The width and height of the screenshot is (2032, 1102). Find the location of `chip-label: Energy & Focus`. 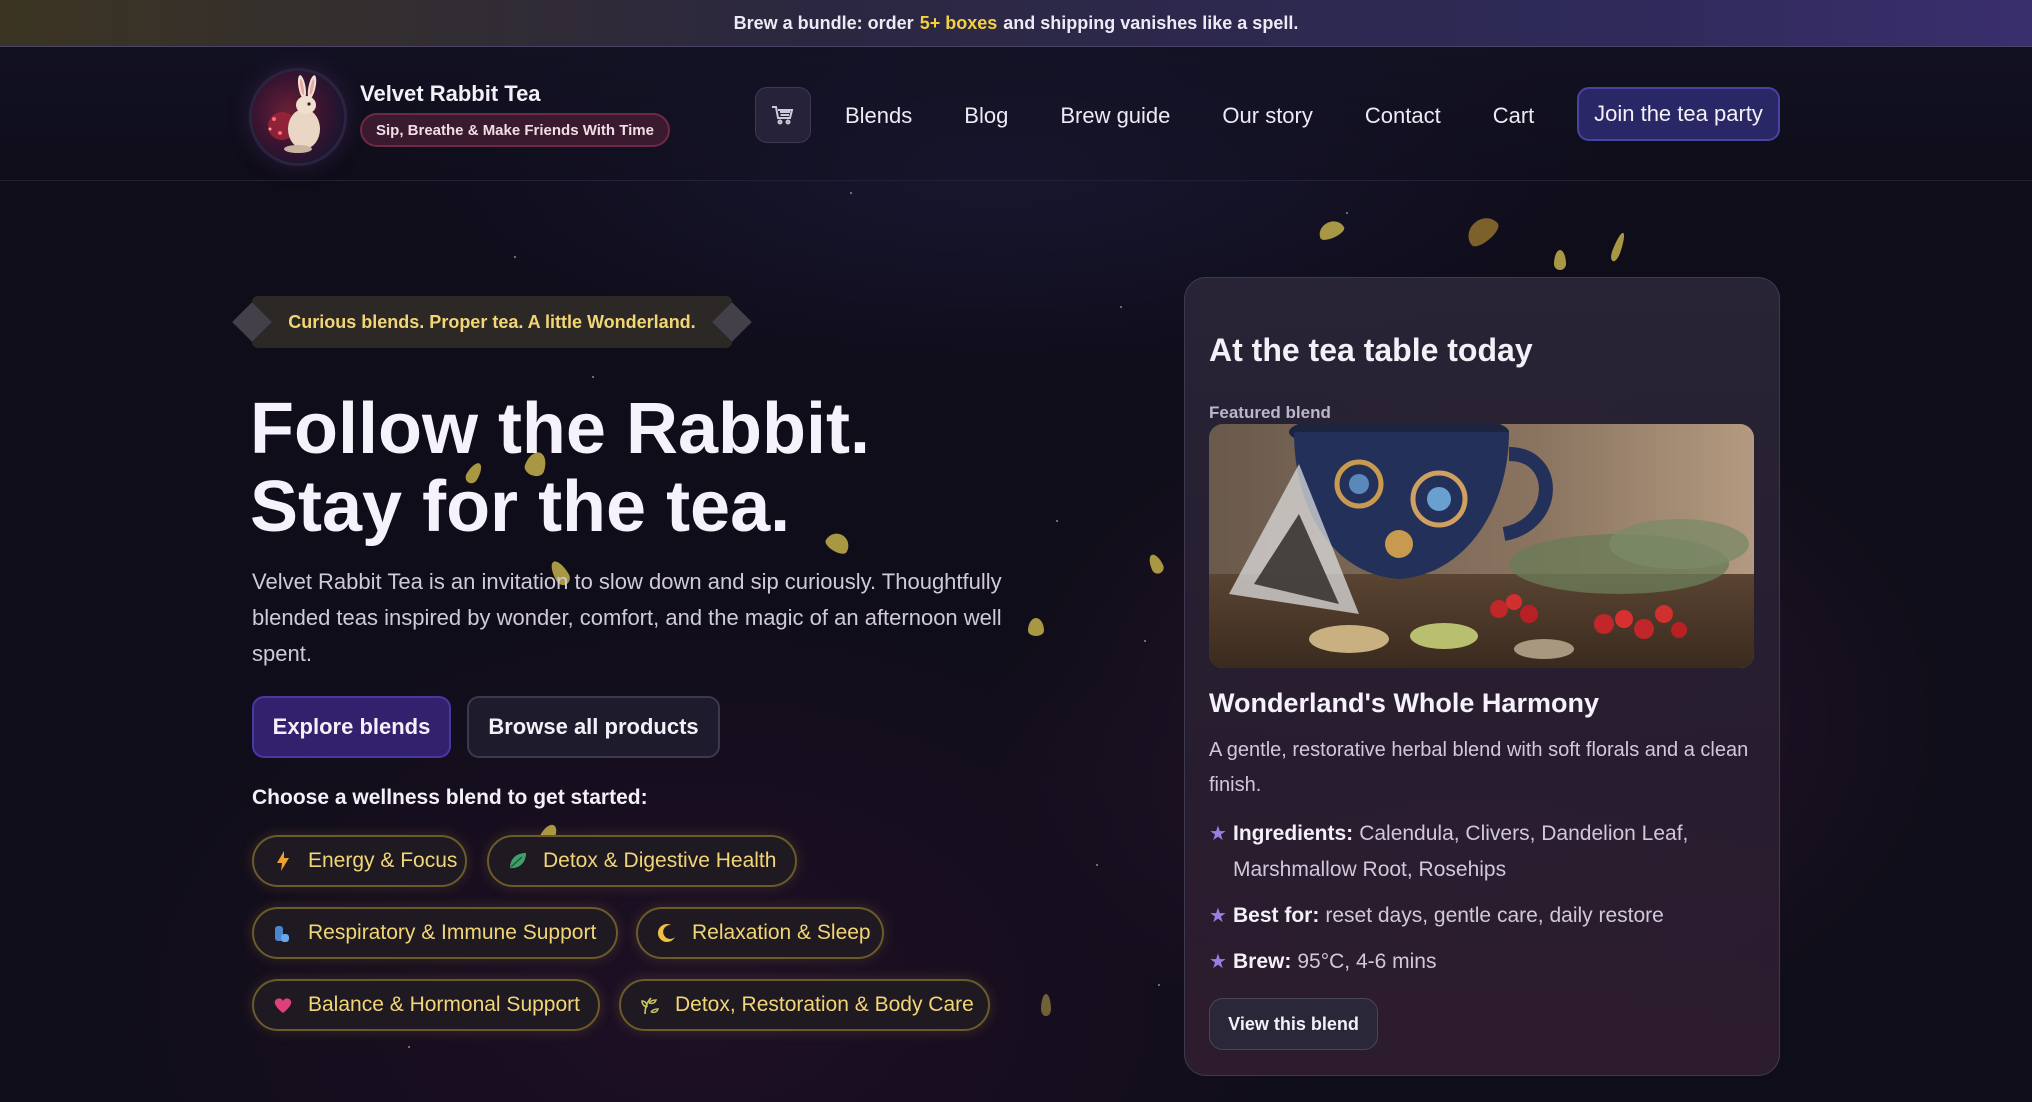

chip-label: Energy & Focus is located at coordinates (383, 860).